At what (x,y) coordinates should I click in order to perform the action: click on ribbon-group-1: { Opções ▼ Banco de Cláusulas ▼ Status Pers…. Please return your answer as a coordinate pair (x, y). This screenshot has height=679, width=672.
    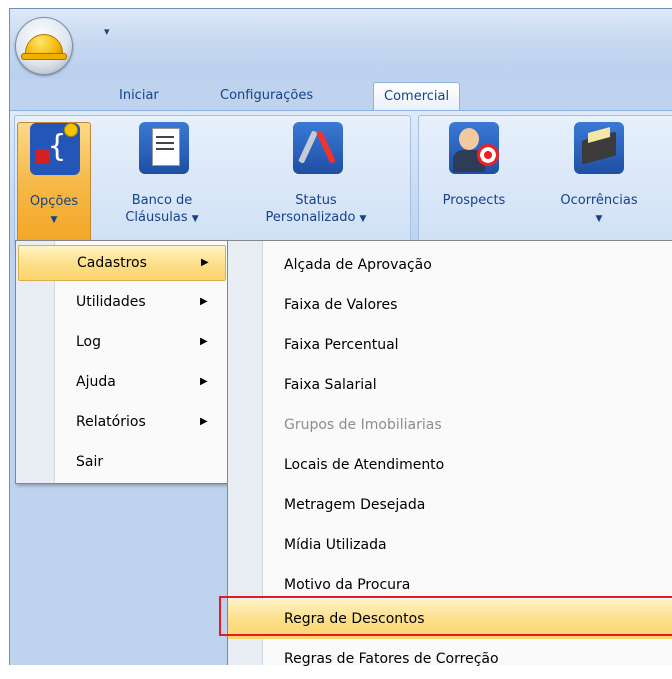
    Looking at the image, I should click on (212, 181).